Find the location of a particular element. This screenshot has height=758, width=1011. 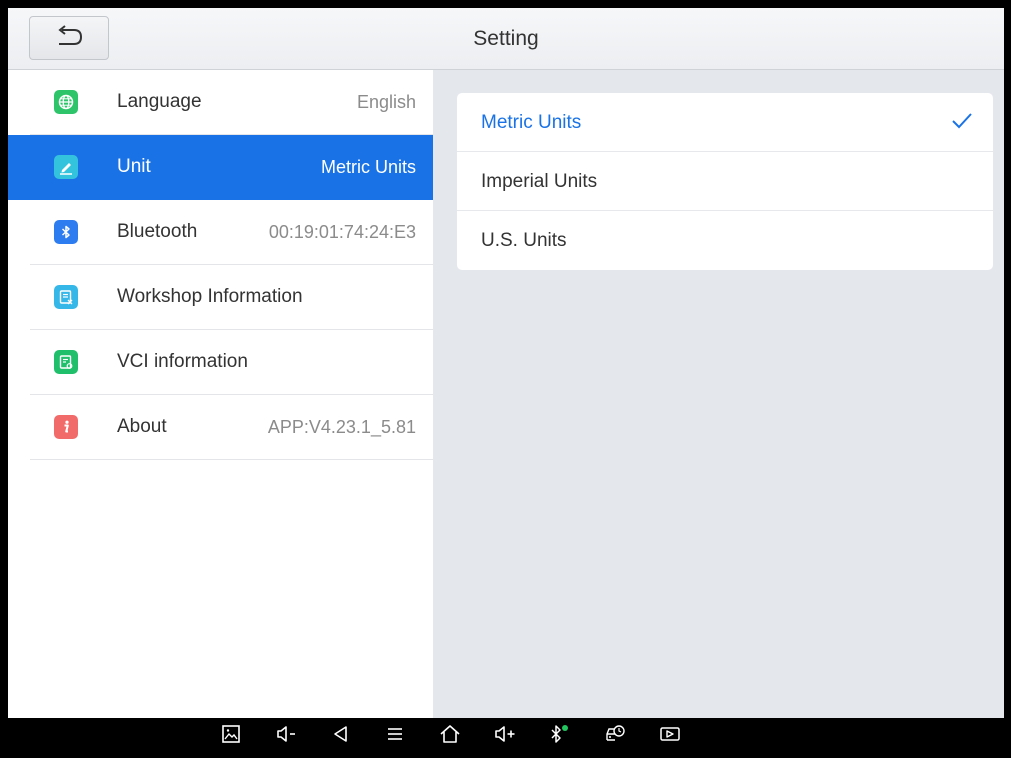

home-icon is located at coordinates (450, 734).